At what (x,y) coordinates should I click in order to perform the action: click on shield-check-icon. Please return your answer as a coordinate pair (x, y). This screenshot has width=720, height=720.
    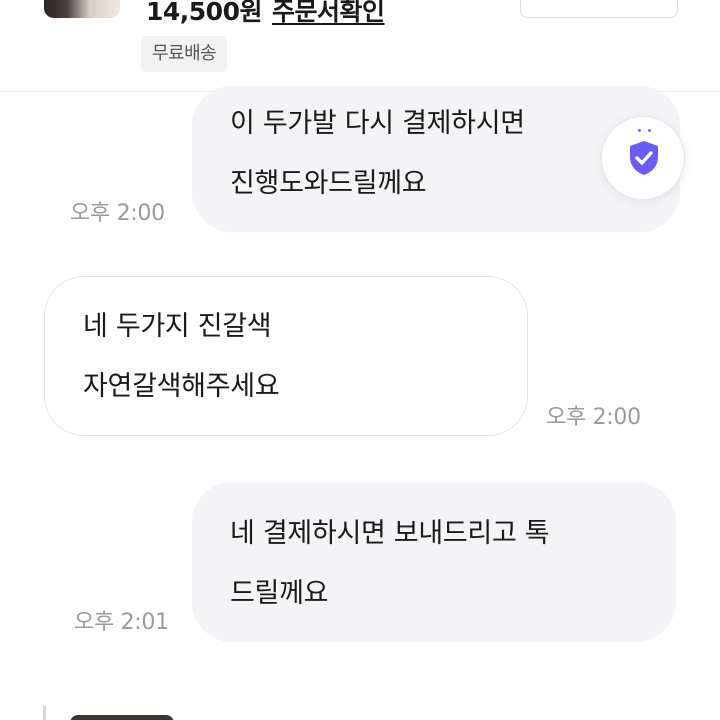
    Looking at the image, I should click on (644, 158).